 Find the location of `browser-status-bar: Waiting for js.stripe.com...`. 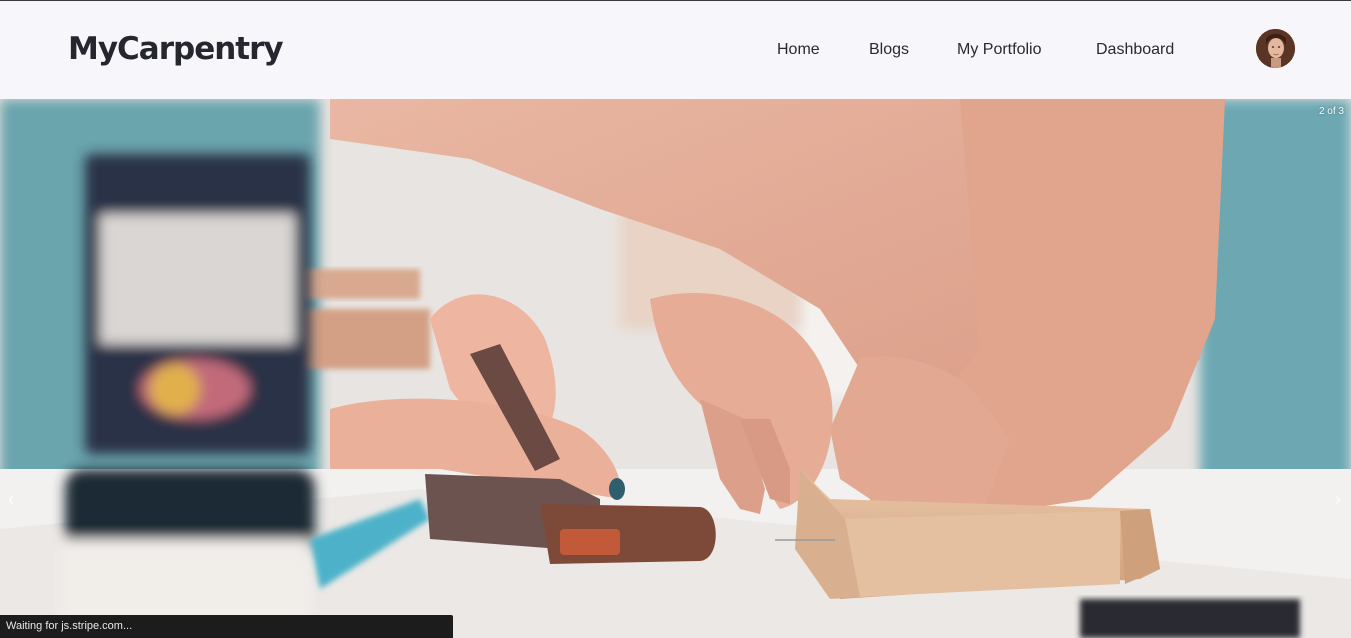

browser-status-bar: Waiting for js.stripe.com... is located at coordinates (226, 626).